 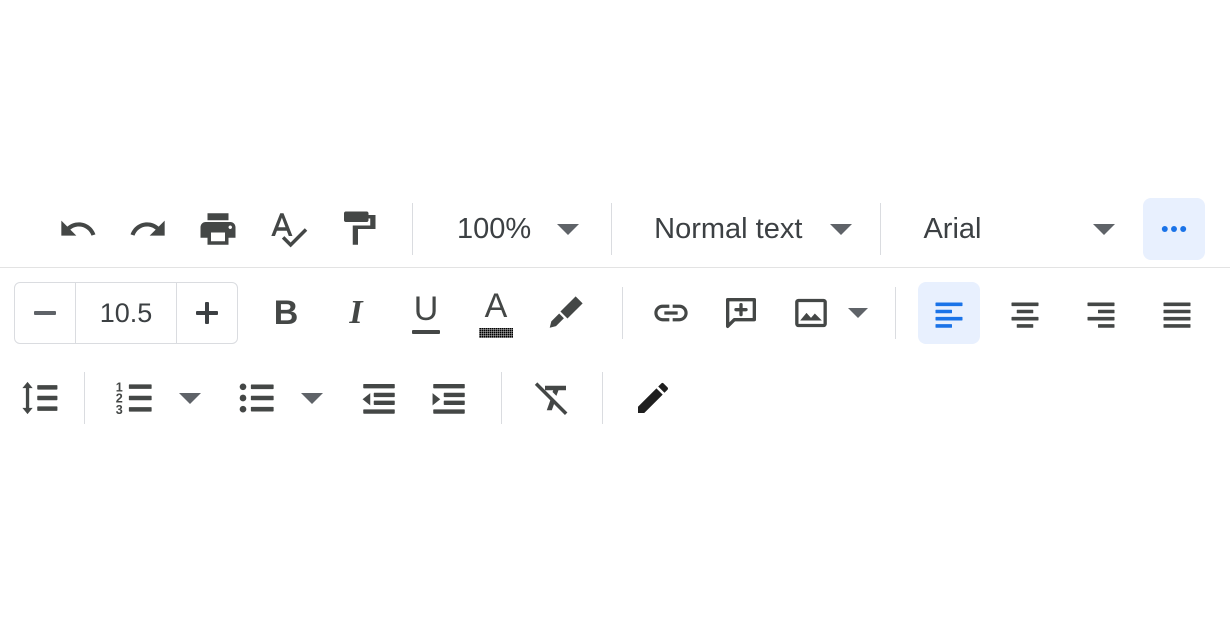 I want to click on align-right-icon, so click(x=1101, y=313).